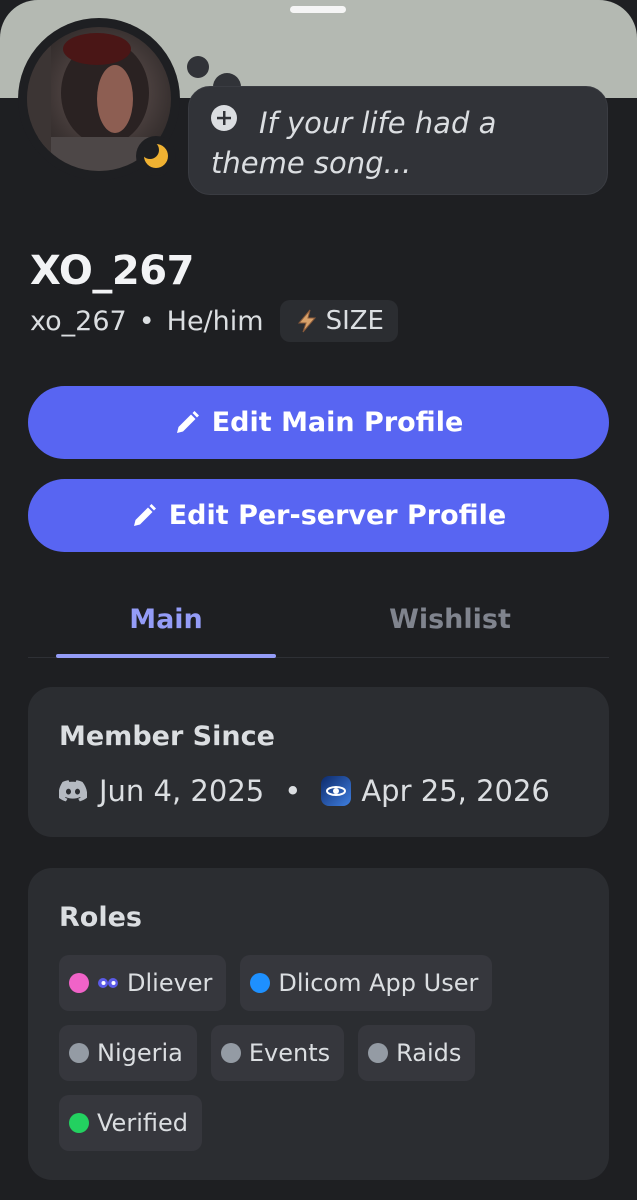 The image size is (637, 1200). What do you see at coordinates (289, 1053) in the screenshot?
I see `role-label: Events` at bounding box center [289, 1053].